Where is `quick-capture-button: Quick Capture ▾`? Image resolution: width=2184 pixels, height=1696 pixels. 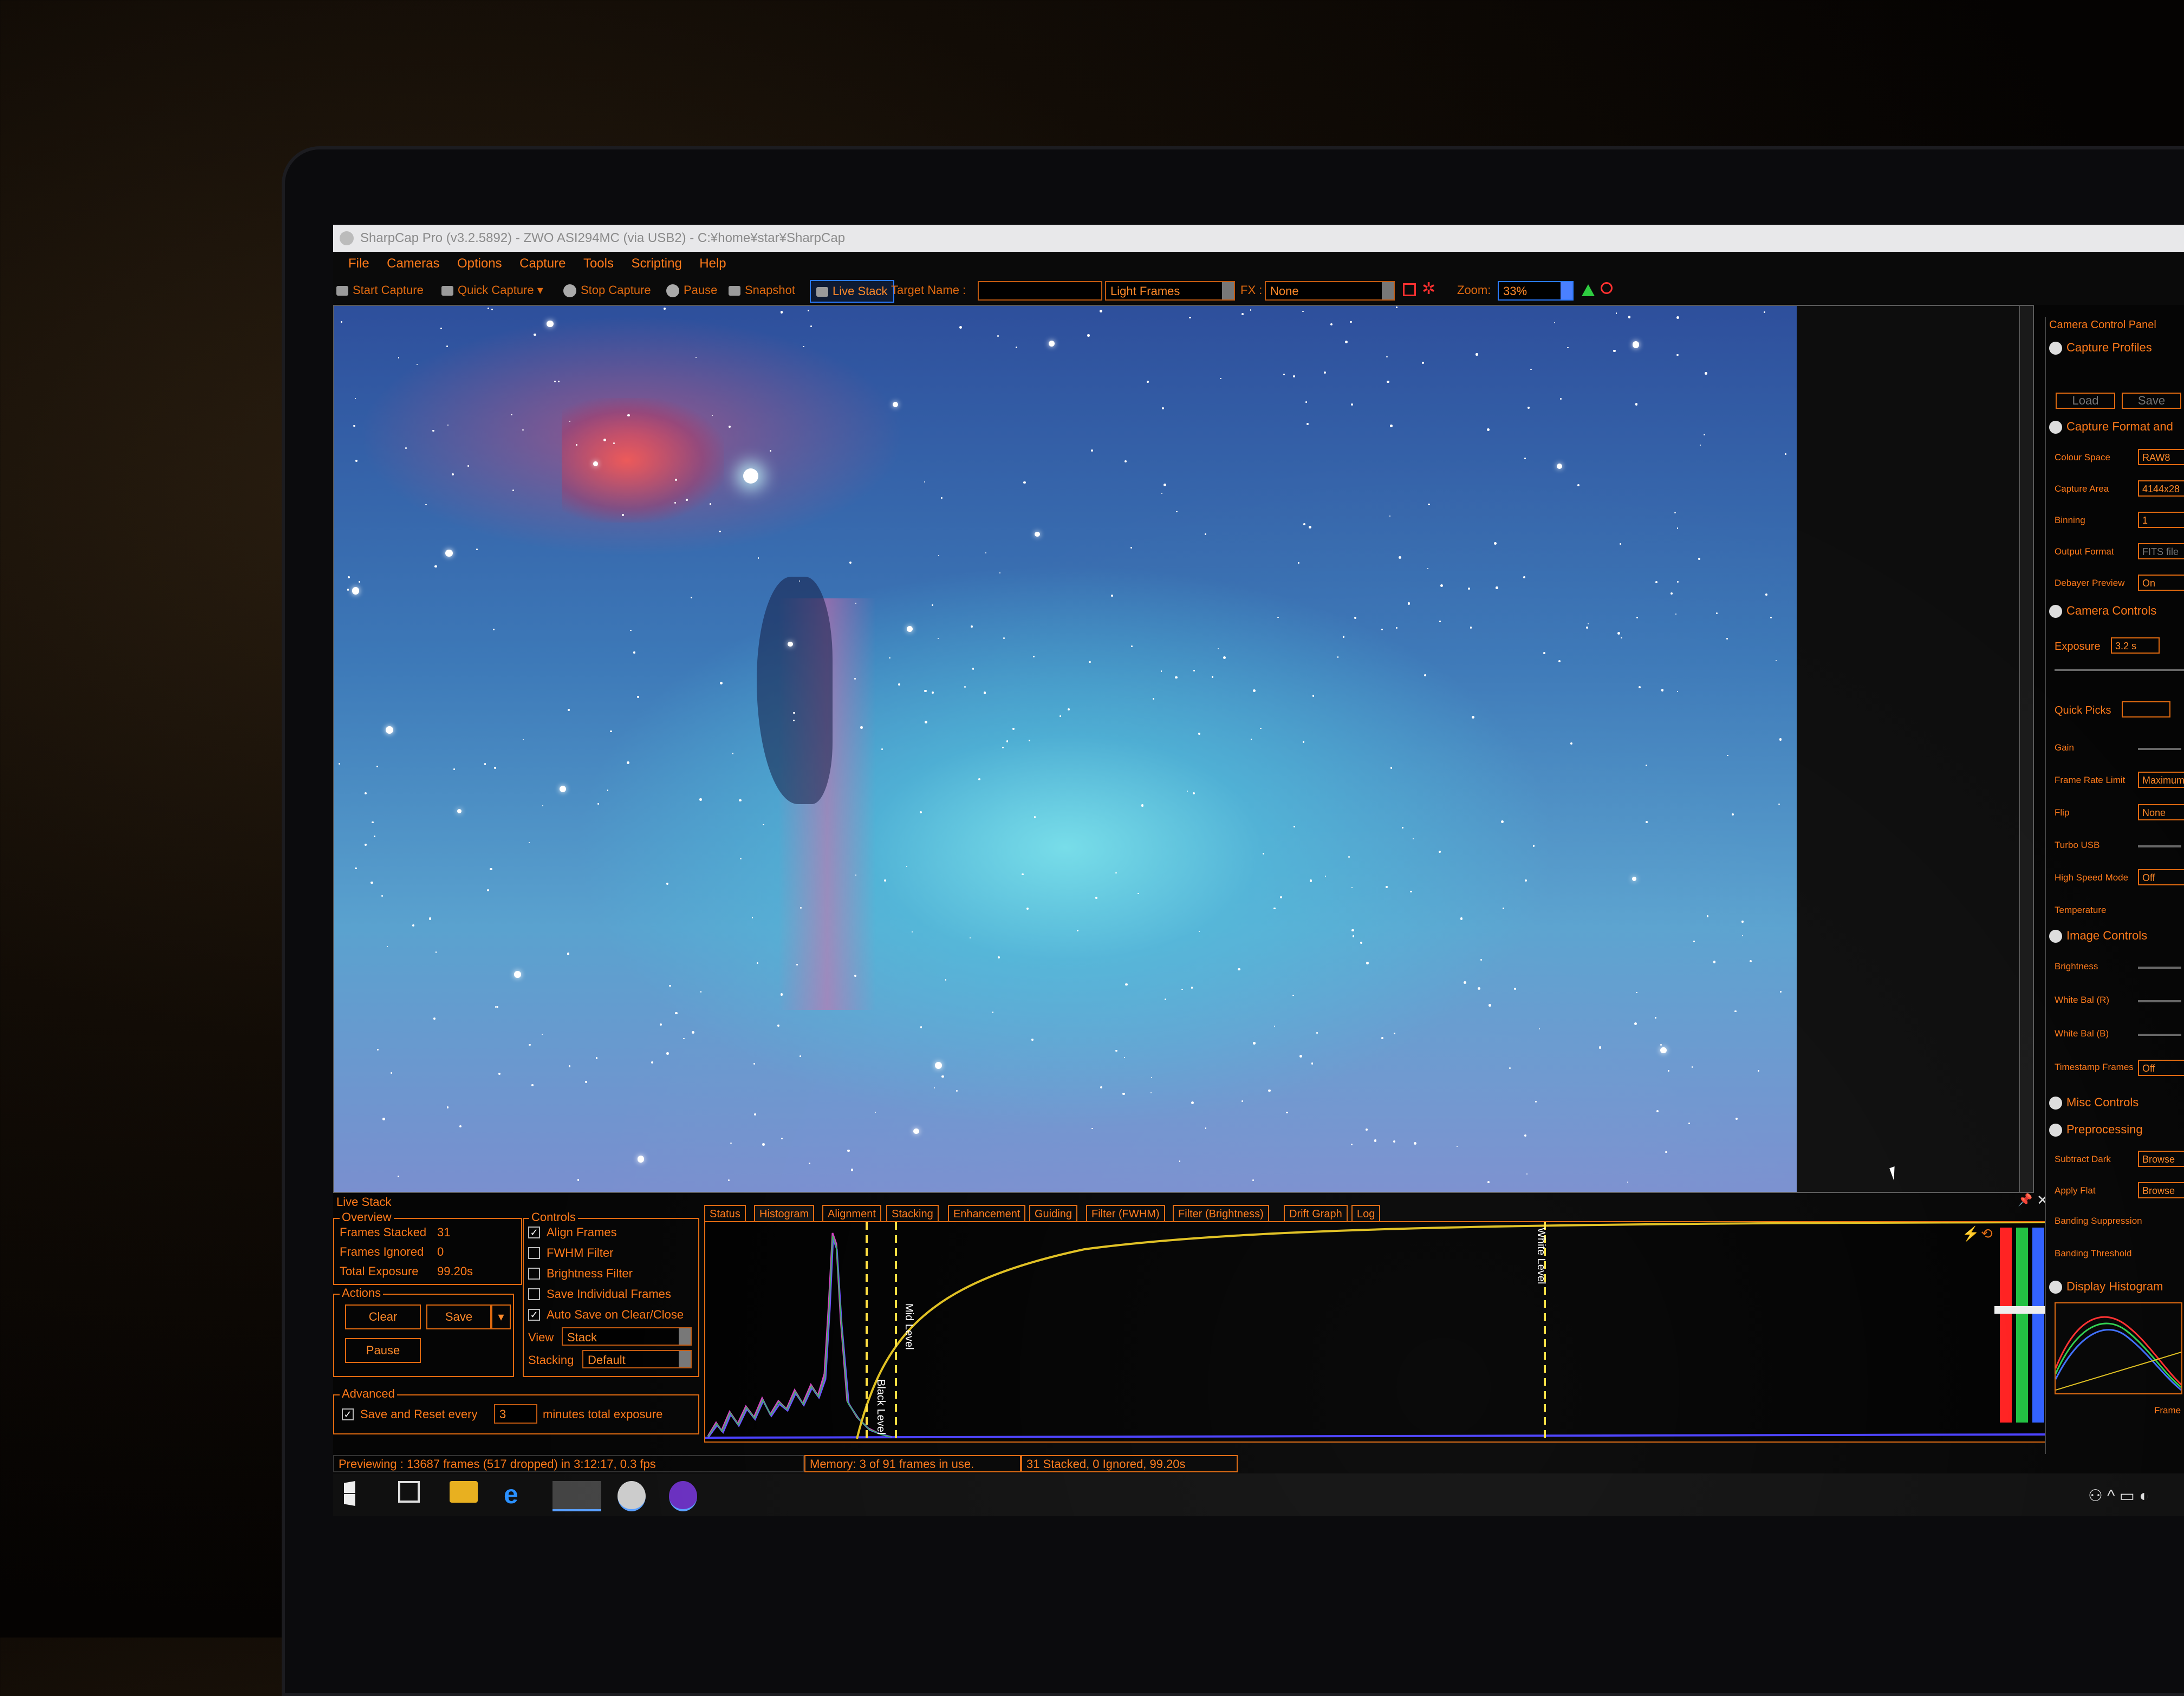
quick-capture-button: Quick Capture ▾ is located at coordinates (492, 290).